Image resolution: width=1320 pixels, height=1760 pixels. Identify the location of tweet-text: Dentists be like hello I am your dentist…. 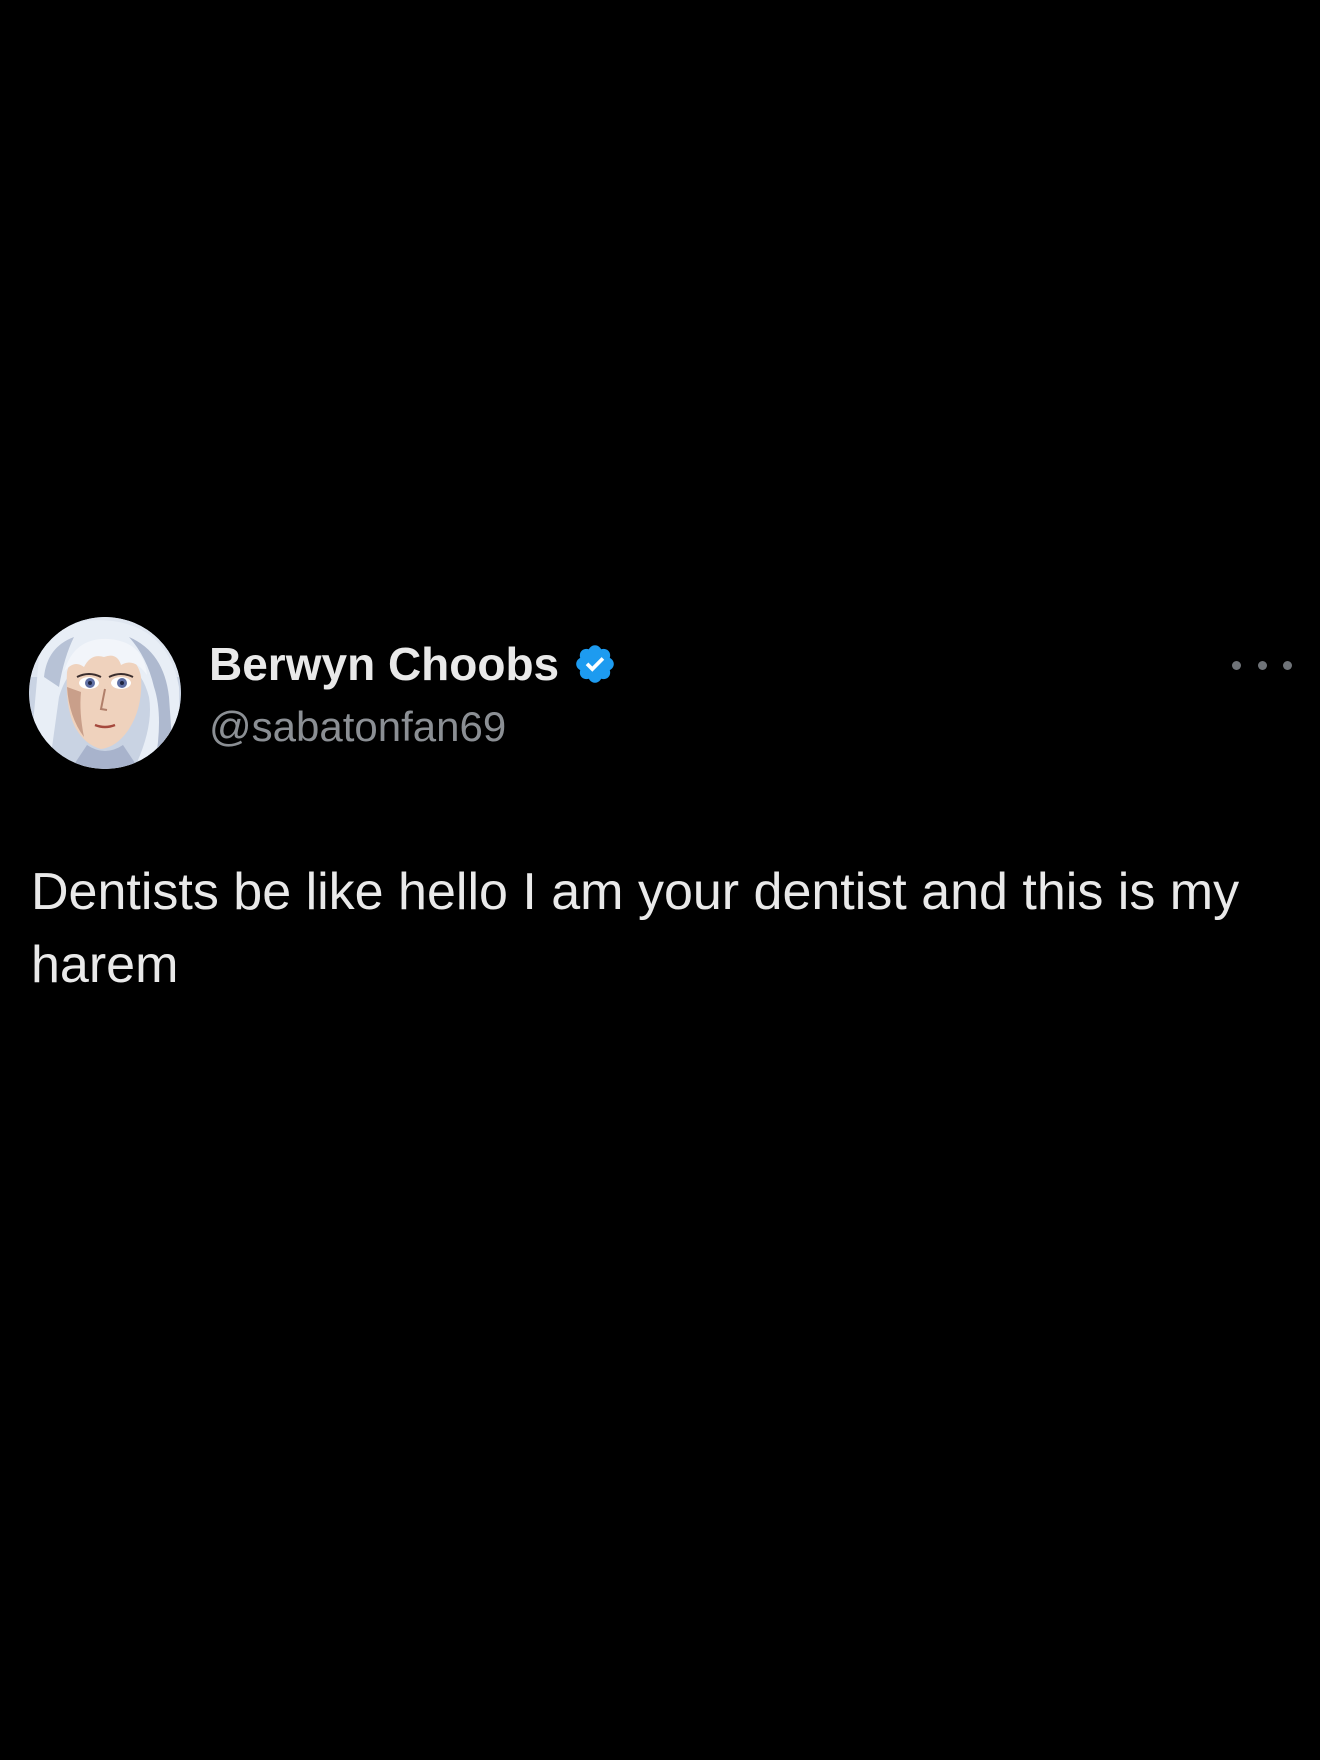
(635, 928).